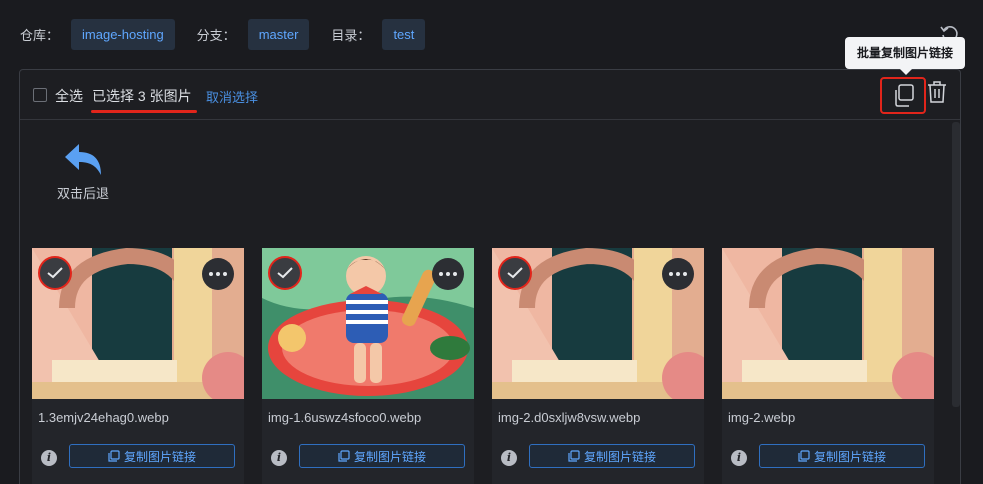 Image resolution: width=983 pixels, height=484 pixels. What do you see at coordinates (490, 95) in the screenshot?
I see `selection-toolbar: 全选 已选择 3 张图片 取消选择` at bounding box center [490, 95].